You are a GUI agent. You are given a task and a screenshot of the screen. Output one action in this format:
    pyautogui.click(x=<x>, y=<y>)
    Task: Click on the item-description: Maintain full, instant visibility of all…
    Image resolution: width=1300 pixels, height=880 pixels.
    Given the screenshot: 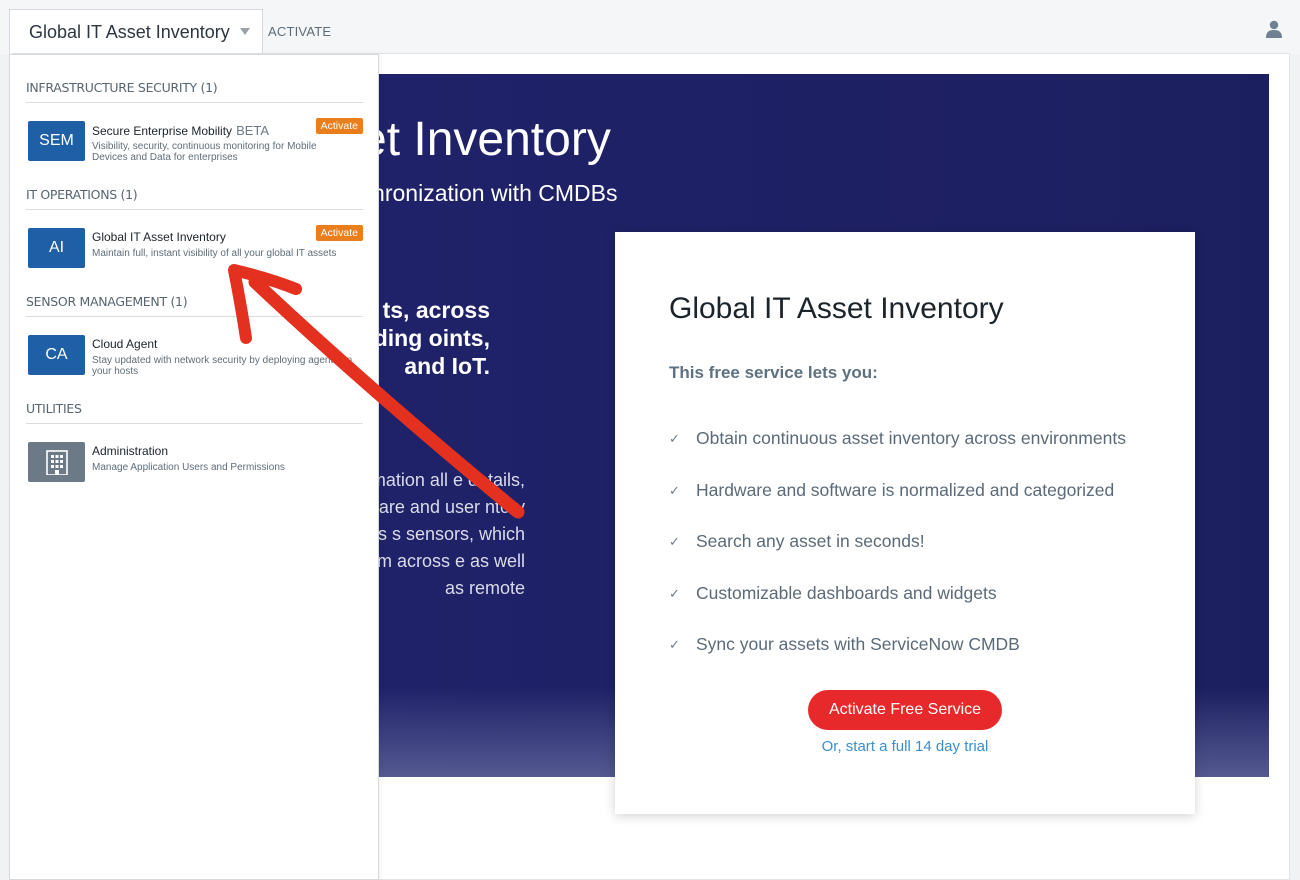 What is the action you would take?
    pyautogui.click(x=214, y=253)
    